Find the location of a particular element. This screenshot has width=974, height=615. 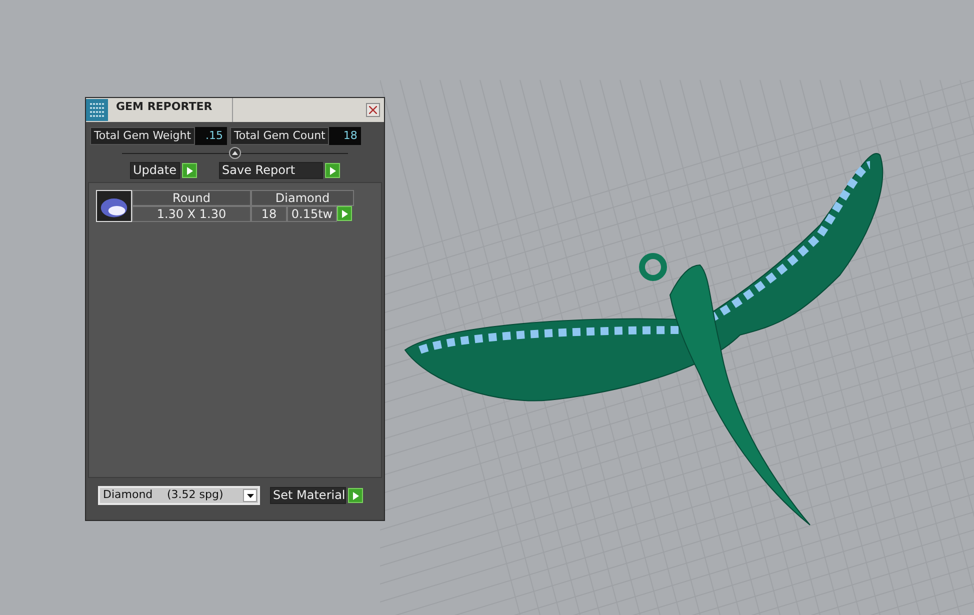

app-icon is located at coordinates (97, 110).